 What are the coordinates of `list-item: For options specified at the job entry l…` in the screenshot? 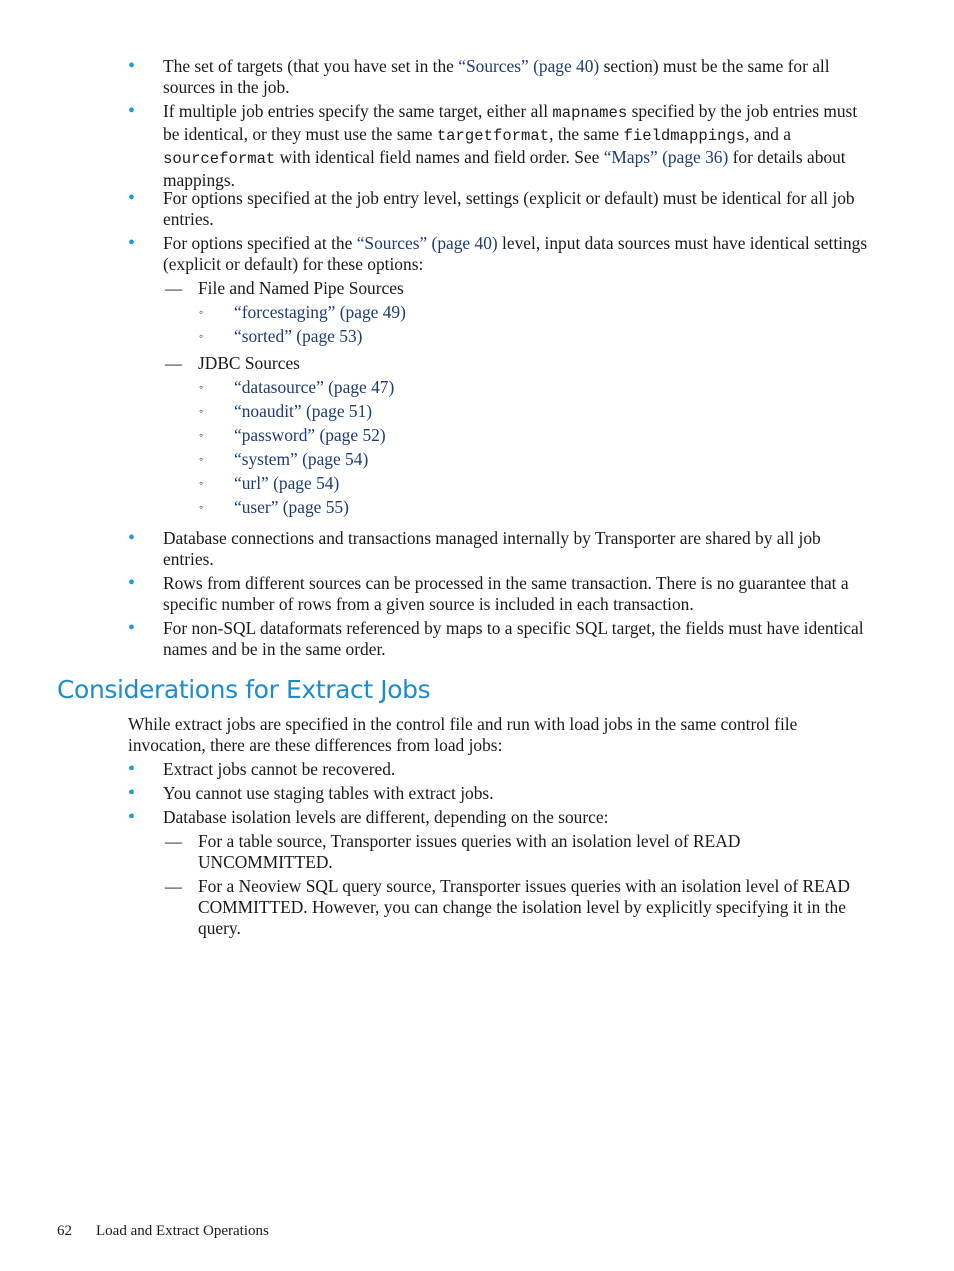 It's located at (509, 208).